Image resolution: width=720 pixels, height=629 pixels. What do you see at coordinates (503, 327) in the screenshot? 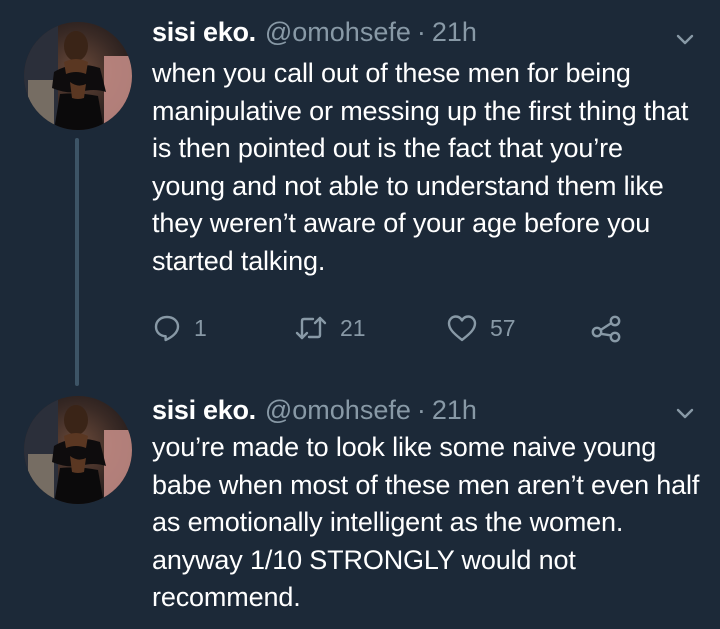
I see `like-count: 57` at bounding box center [503, 327].